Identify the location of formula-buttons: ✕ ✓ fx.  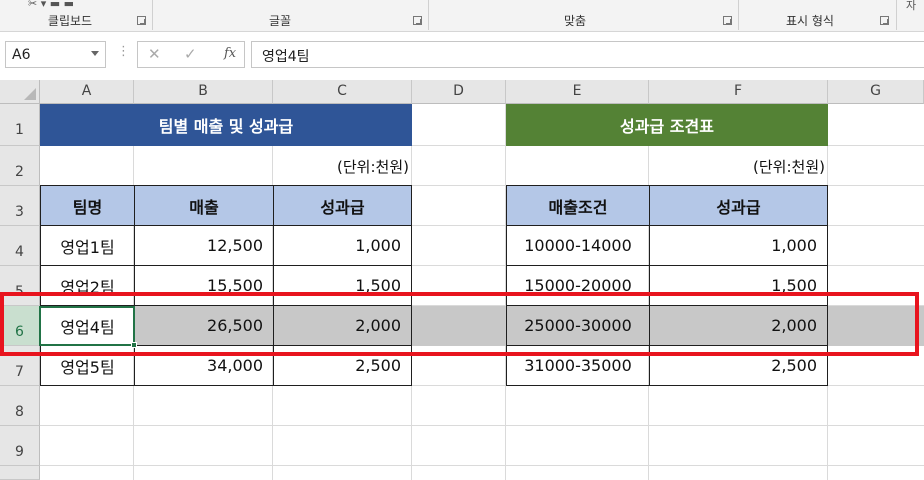
(191, 54).